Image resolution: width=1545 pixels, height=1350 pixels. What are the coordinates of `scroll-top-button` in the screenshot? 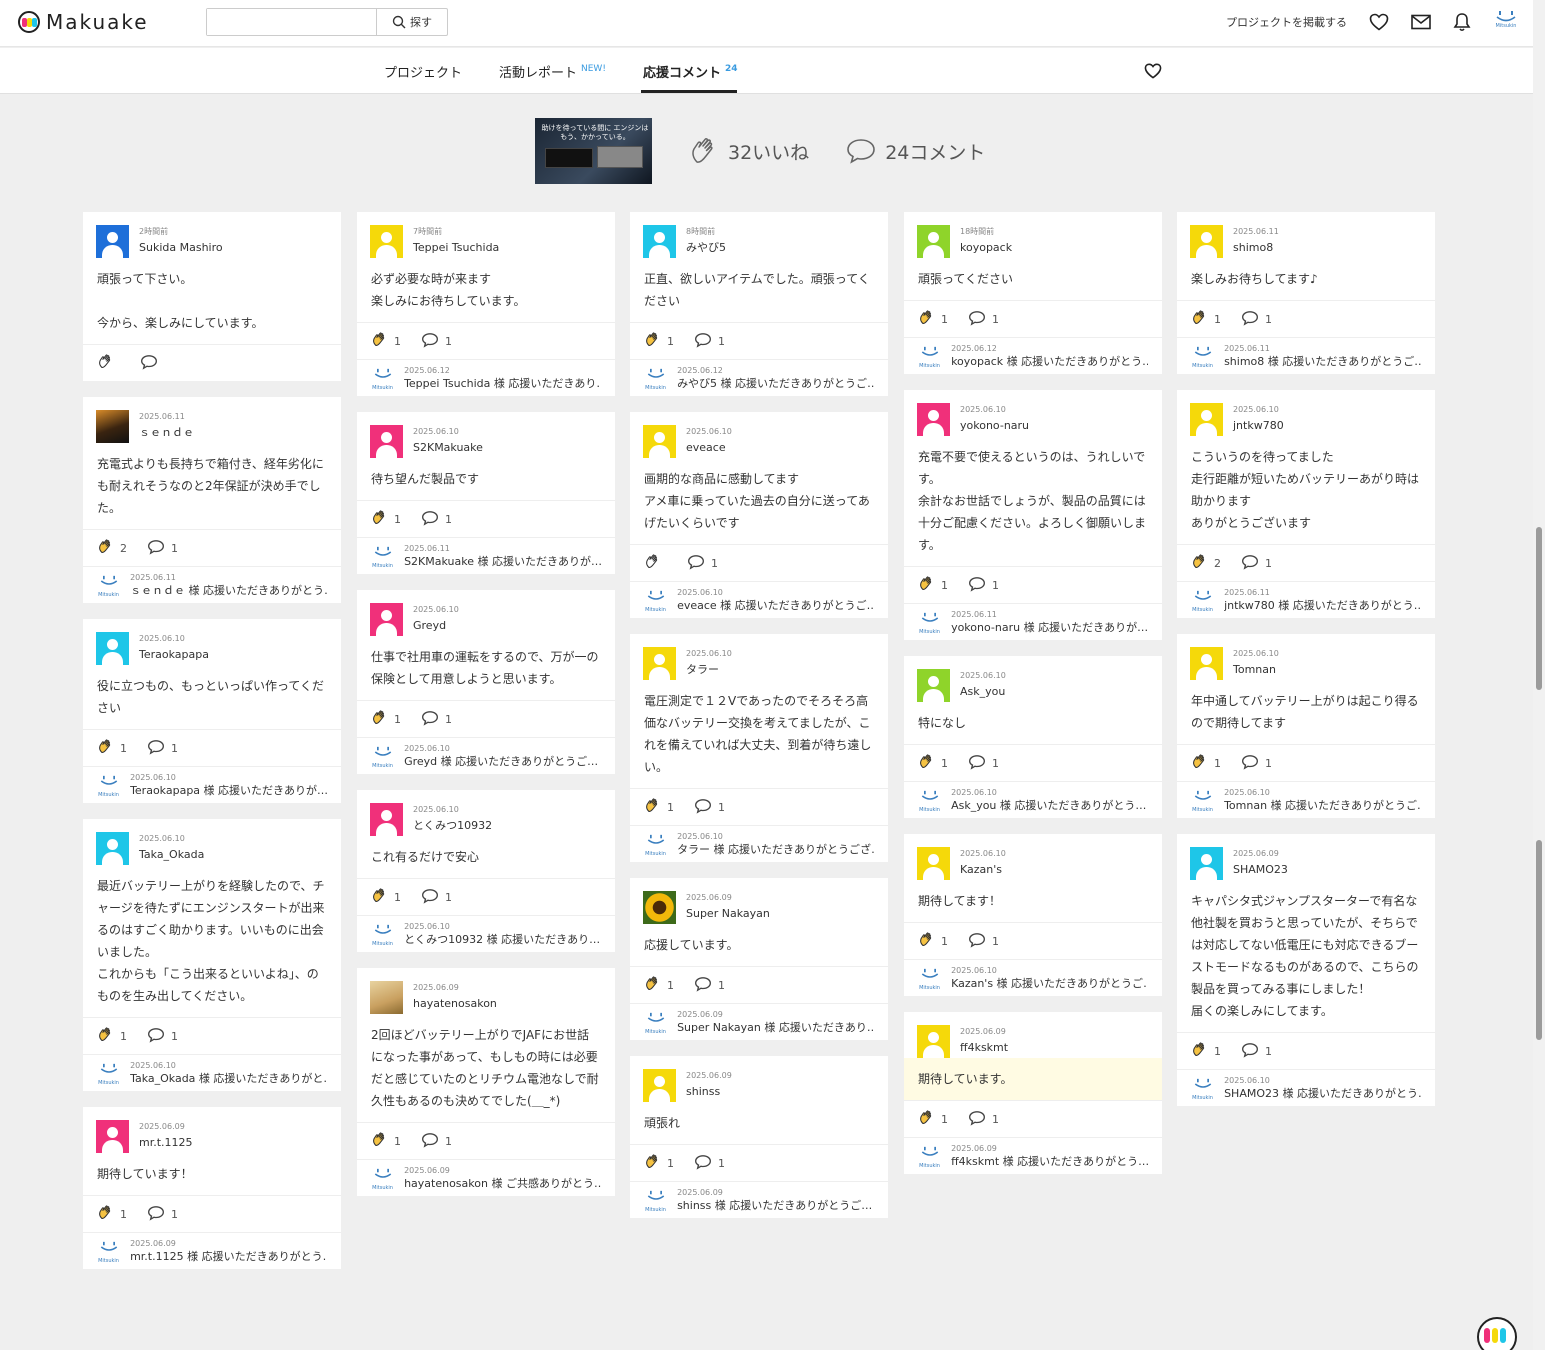 It's located at (1497, 1333).